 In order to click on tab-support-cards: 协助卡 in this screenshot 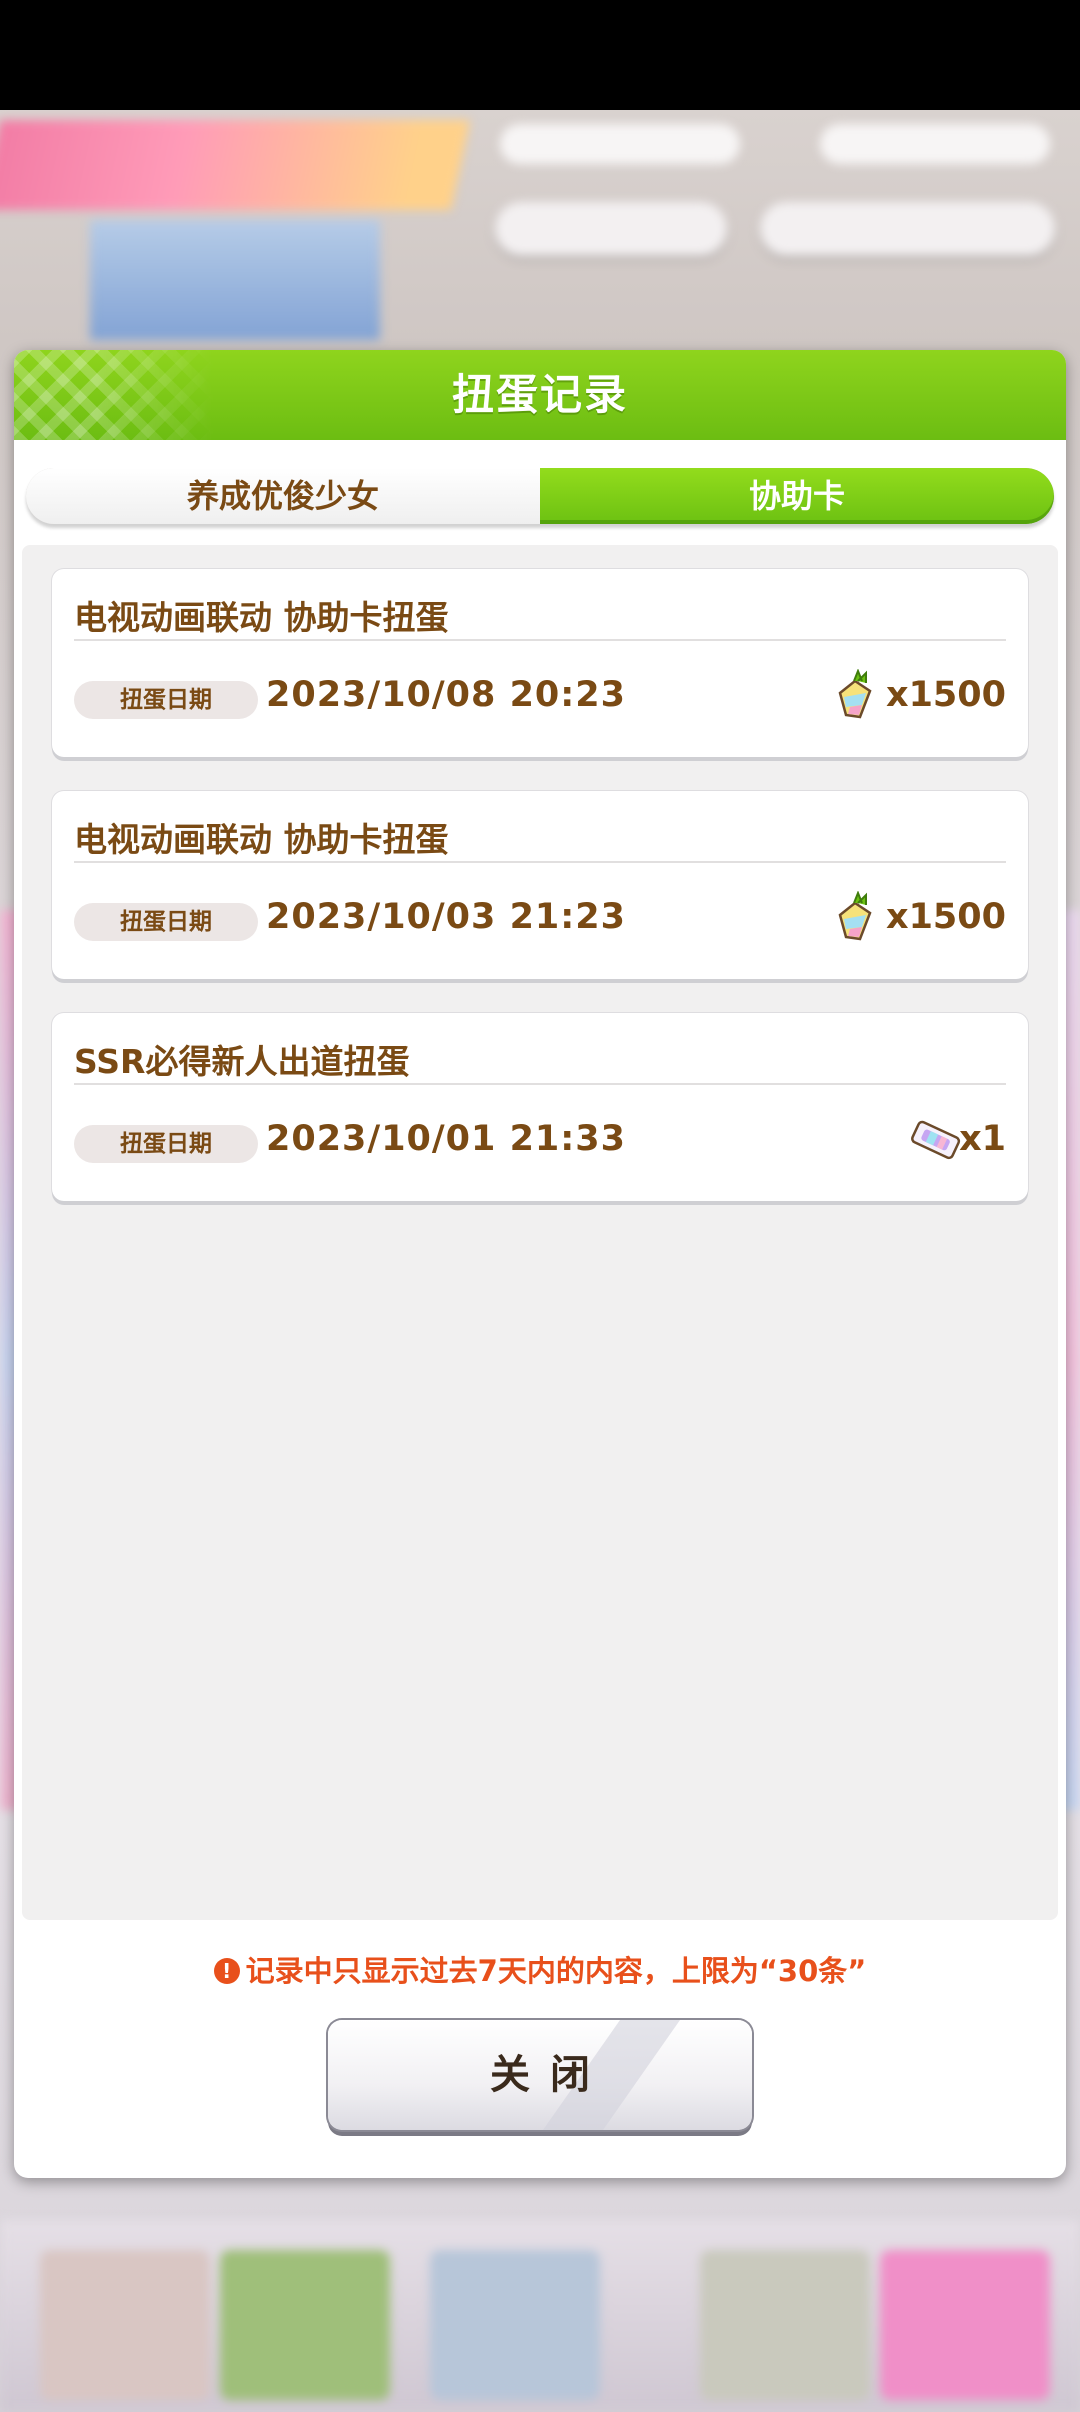, I will do `click(797, 496)`.